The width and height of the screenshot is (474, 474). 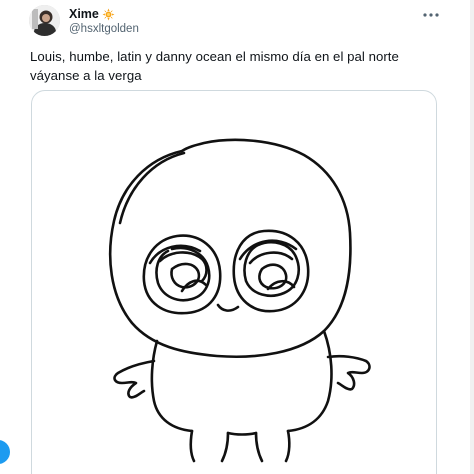 I want to click on author-handle: @hsxltgolden, so click(x=104, y=29).